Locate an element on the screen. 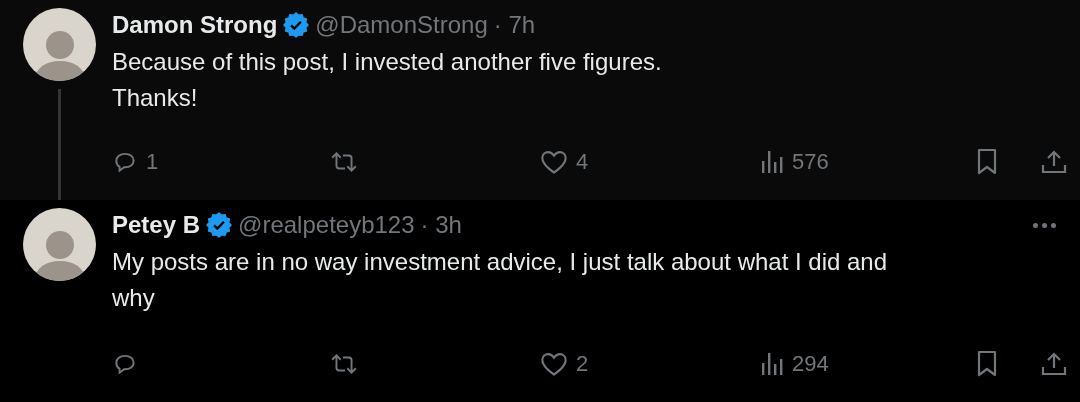 The width and height of the screenshot is (1080, 402). post-time: · 7h is located at coordinates (514, 25).